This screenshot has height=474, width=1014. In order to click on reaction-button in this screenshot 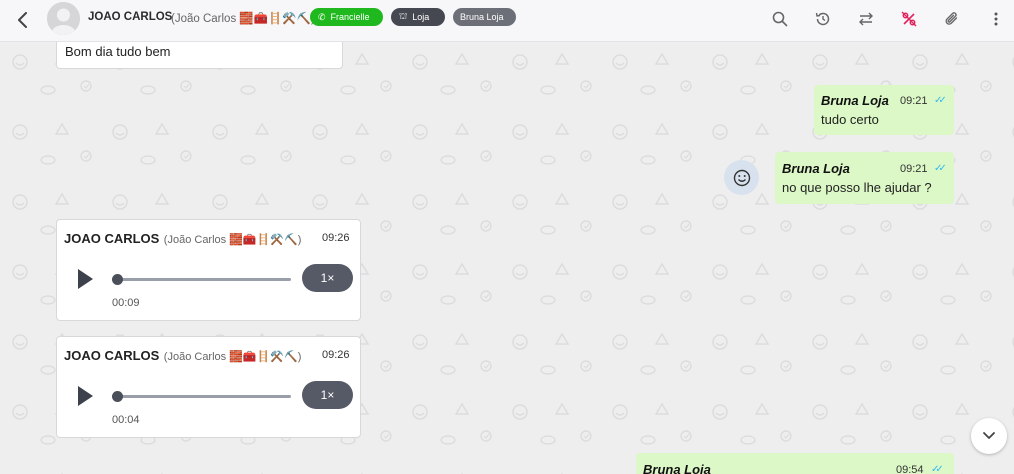, I will do `click(741, 177)`.